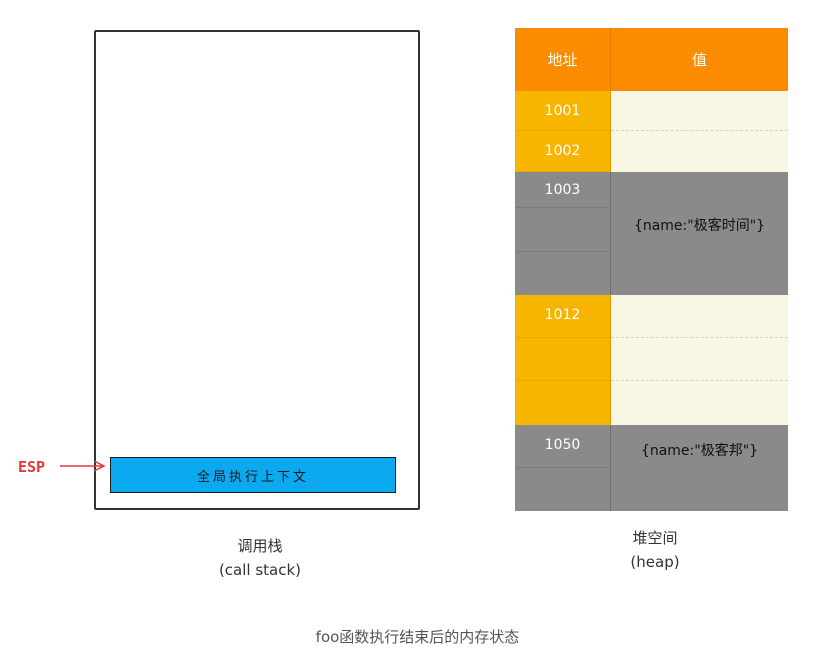 The width and height of the screenshot is (835, 658). I want to click on heap-object-value: {name:"极客时间"}, so click(699, 233).